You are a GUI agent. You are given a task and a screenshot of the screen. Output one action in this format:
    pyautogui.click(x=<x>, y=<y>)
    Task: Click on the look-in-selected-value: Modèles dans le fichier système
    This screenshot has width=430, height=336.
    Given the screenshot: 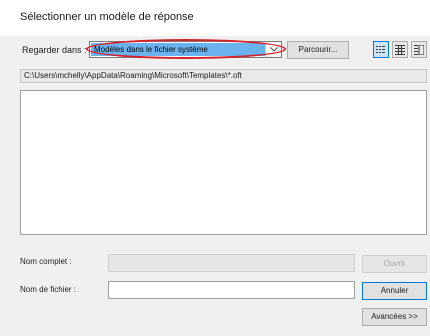 What is the action you would take?
    pyautogui.click(x=178, y=49)
    